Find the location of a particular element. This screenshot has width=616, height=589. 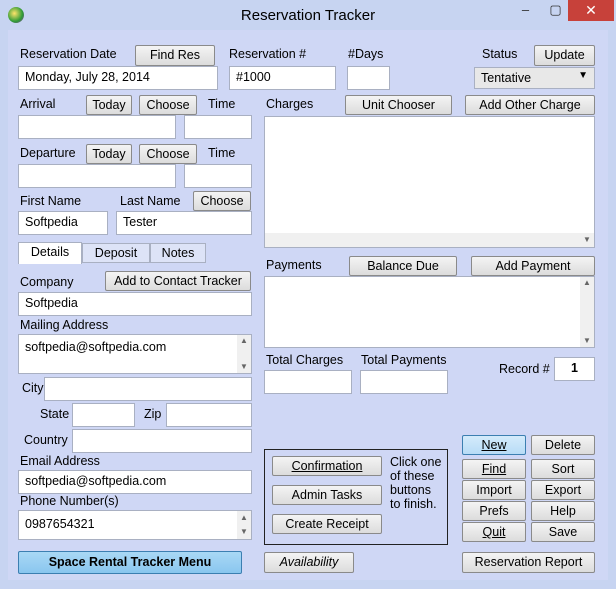

tab-deposit: Deposit is located at coordinates (116, 253).